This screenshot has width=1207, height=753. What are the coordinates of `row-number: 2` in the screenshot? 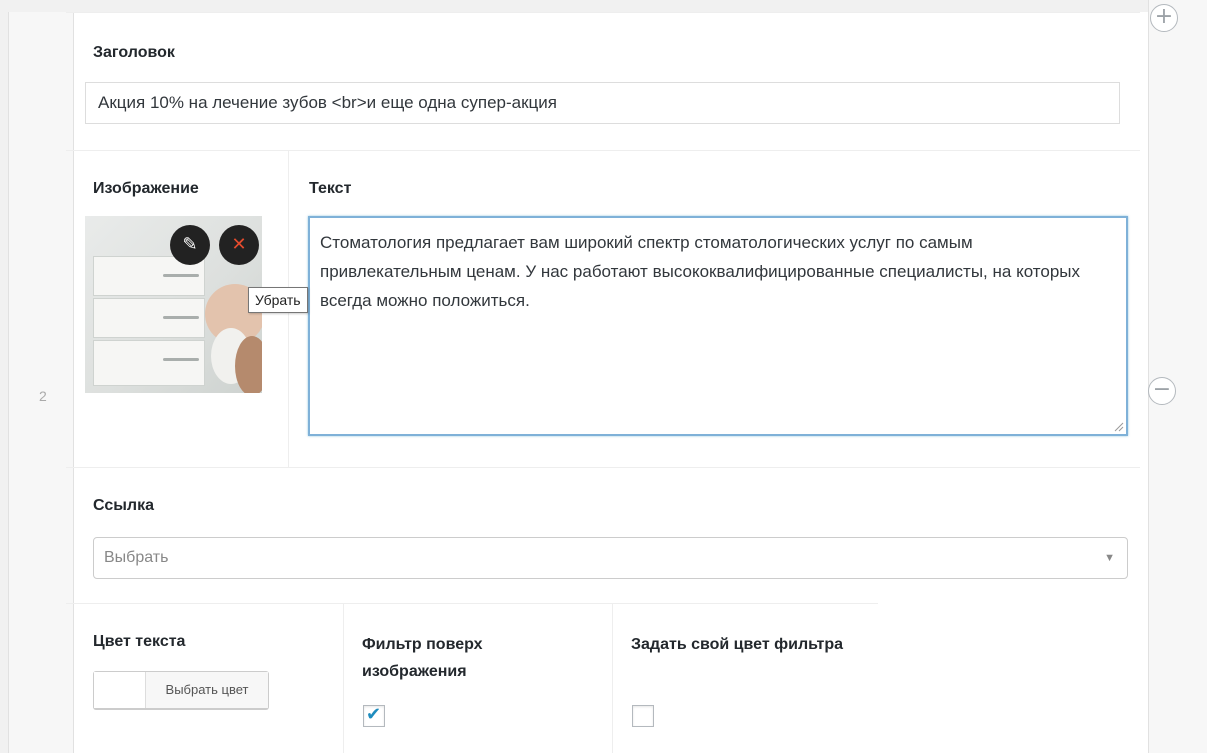 It's located at (43, 396).